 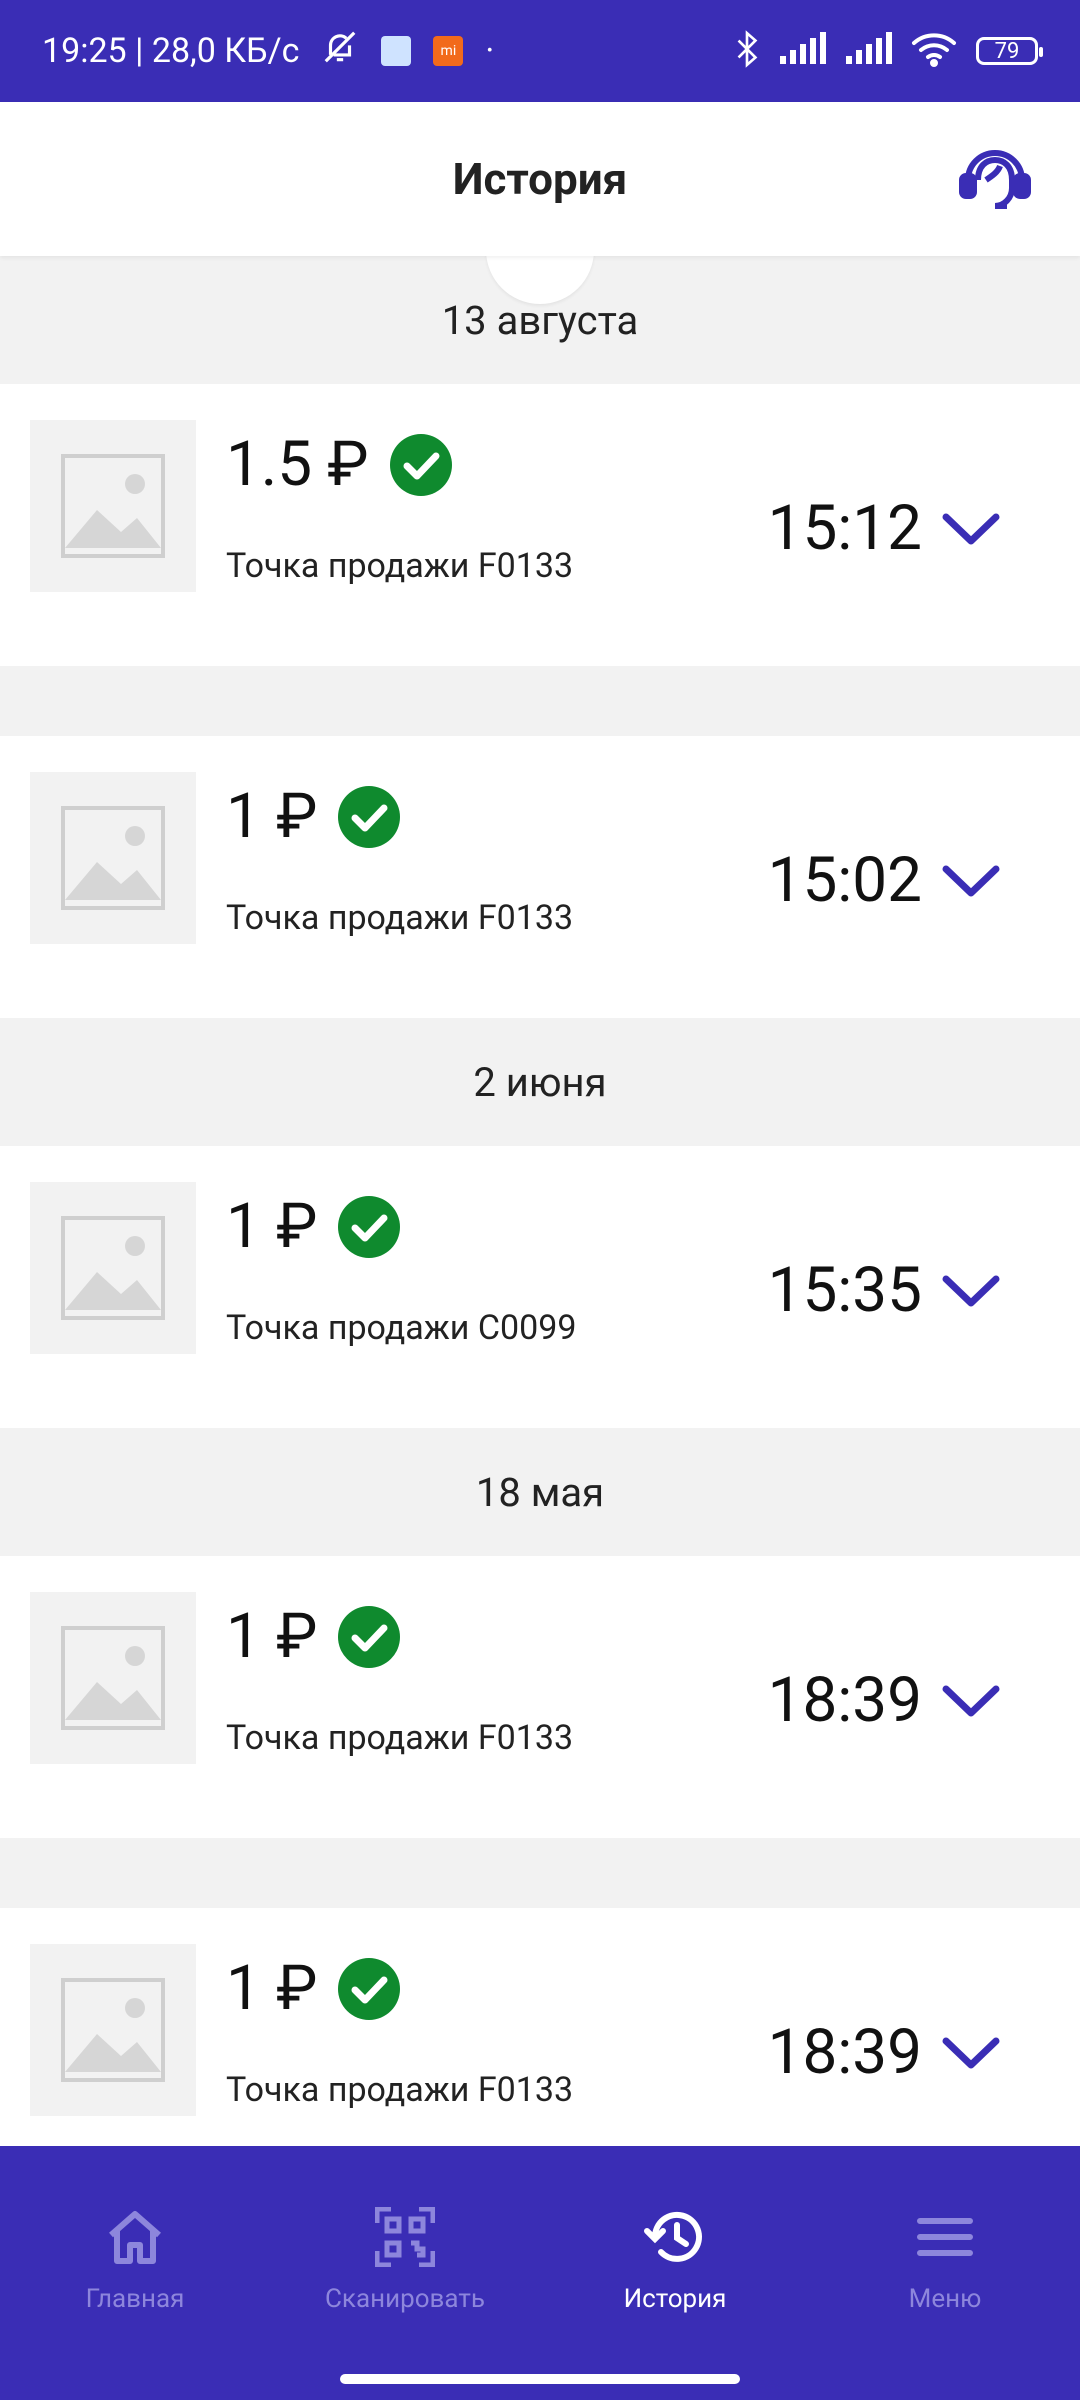 I want to click on nav-item-history: История, so click(x=675, y=2273).